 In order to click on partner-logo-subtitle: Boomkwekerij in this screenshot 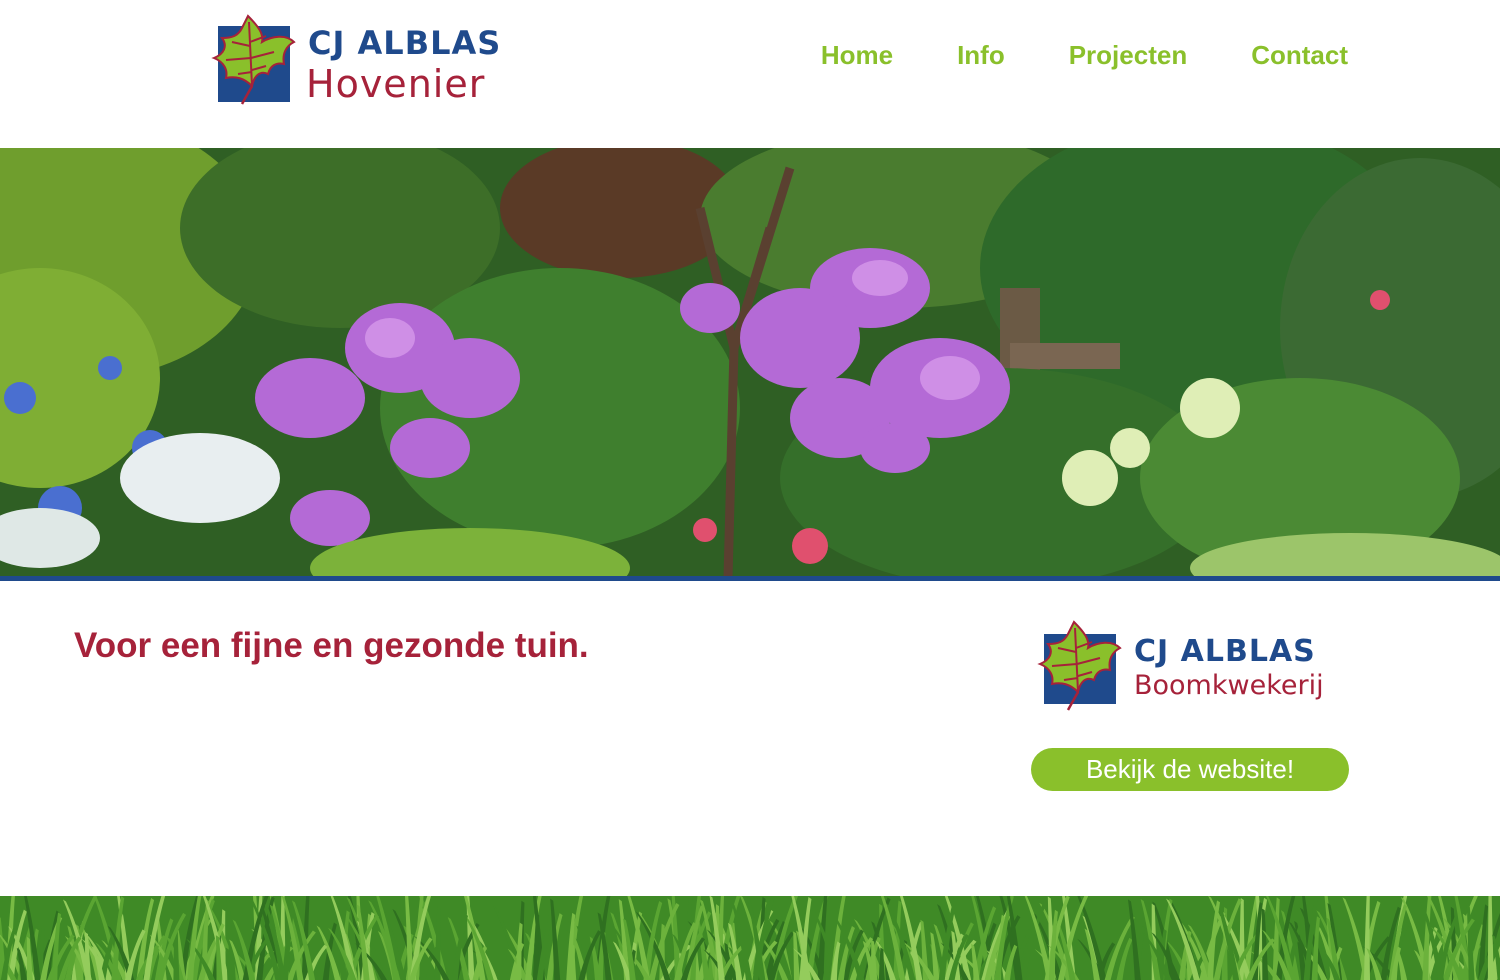, I will do `click(1229, 685)`.